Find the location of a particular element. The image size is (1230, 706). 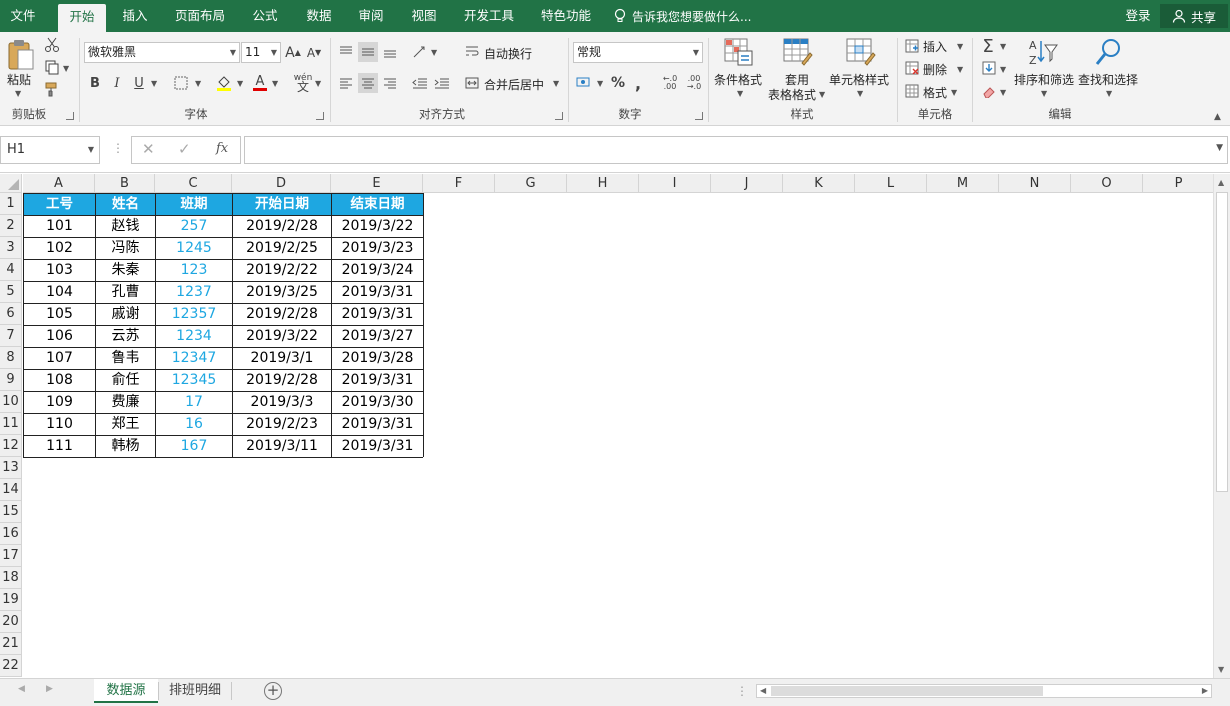

border-icon is located at coordinates (181, 83).